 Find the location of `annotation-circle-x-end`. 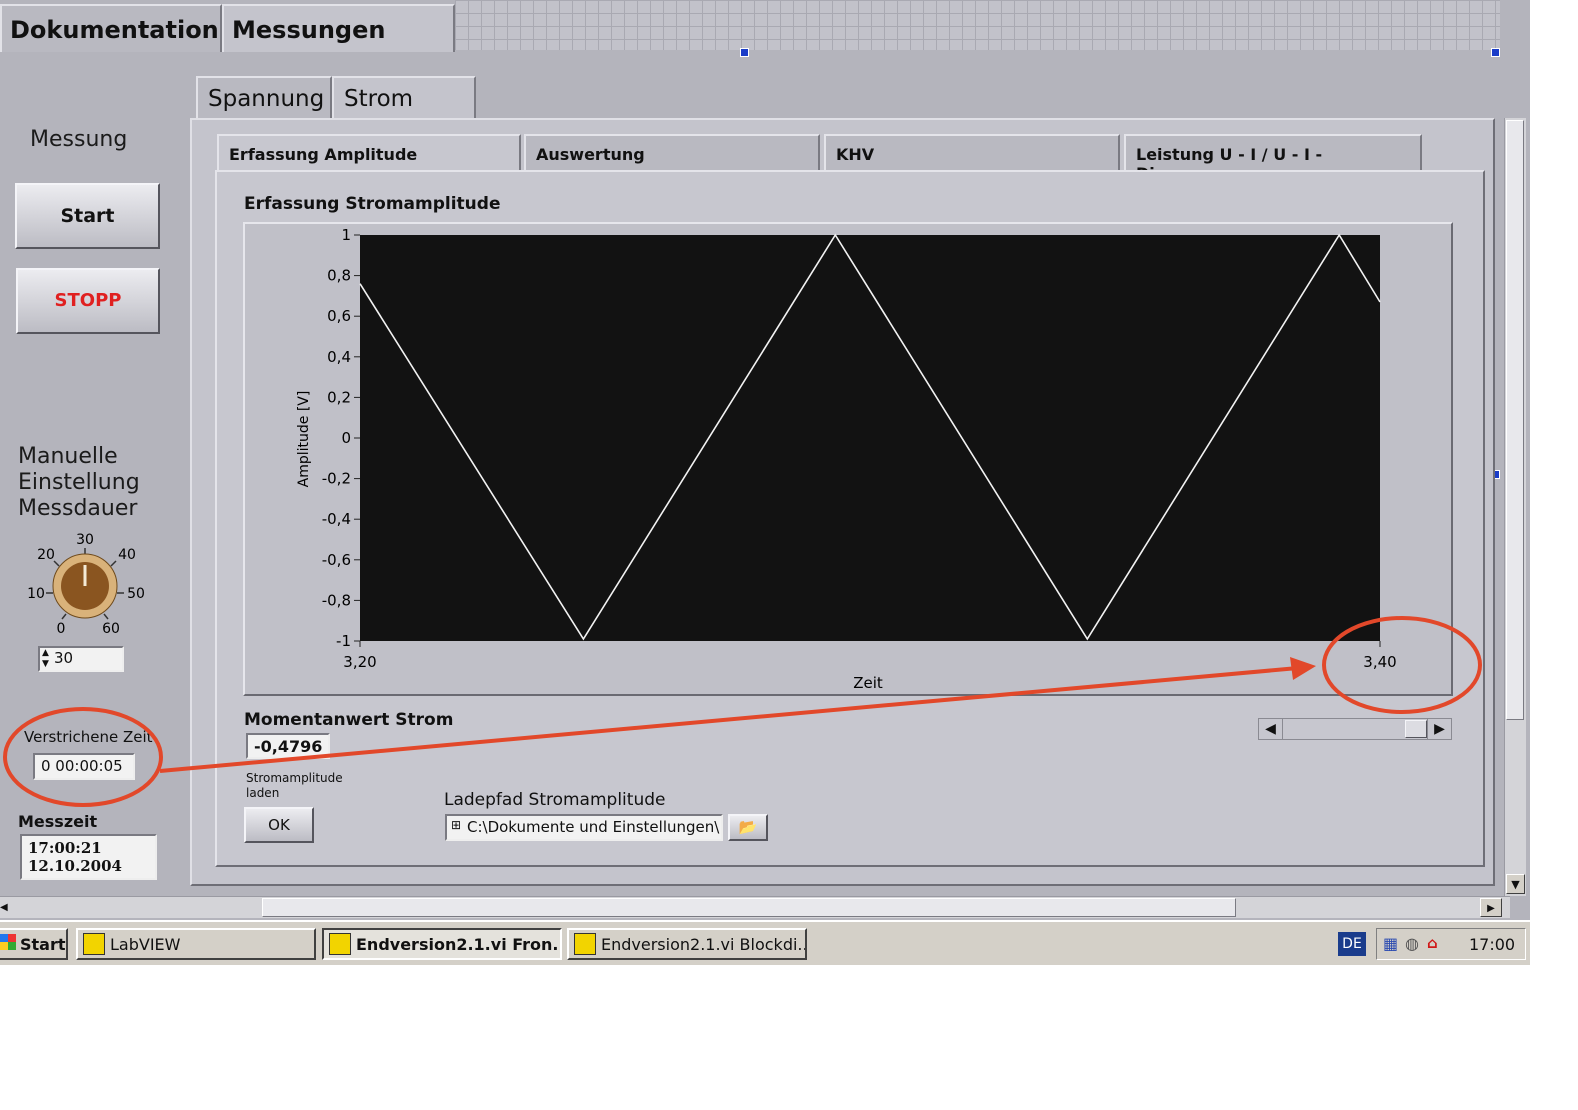

annotation-circle-x-end is located at coordinates (1402, 665).